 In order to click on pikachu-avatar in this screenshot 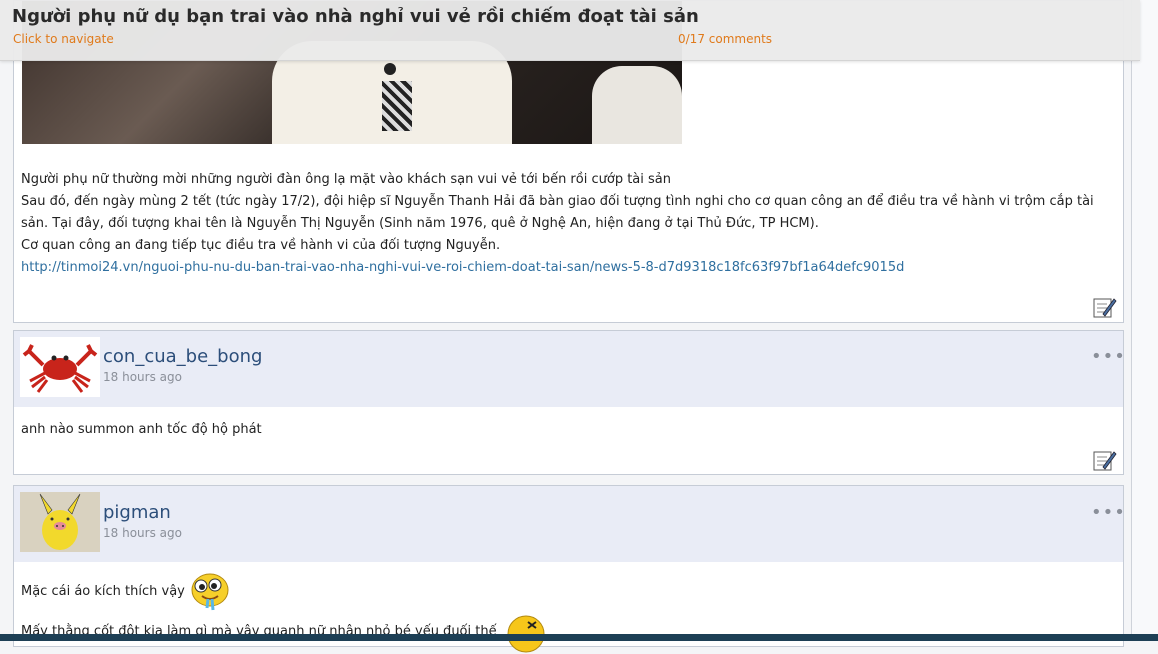, I will do `click(60, 522)`.